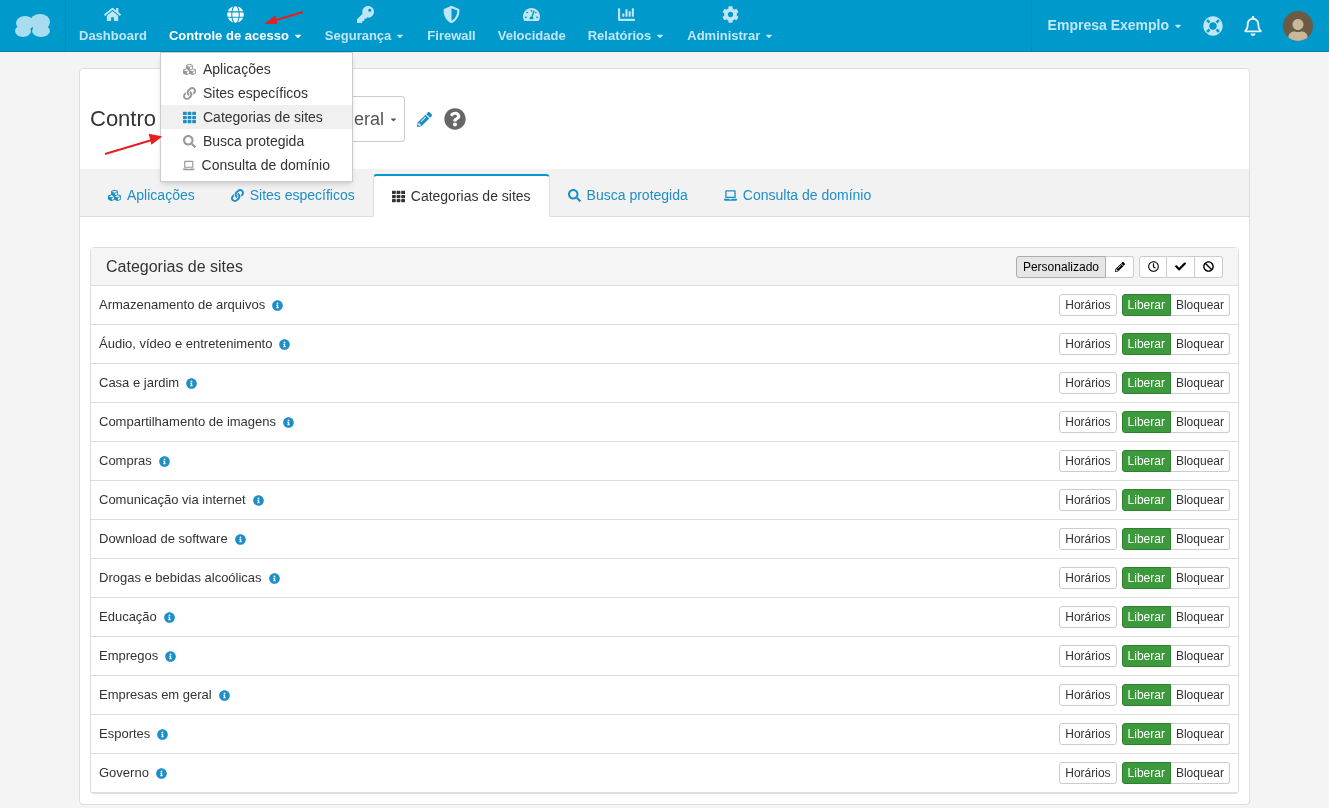 Image resolution: width=1329 pixels, height=808 pixels. Describe the element at coordinates (113, 14) in the screenshot. I see `home-icon` at that location.